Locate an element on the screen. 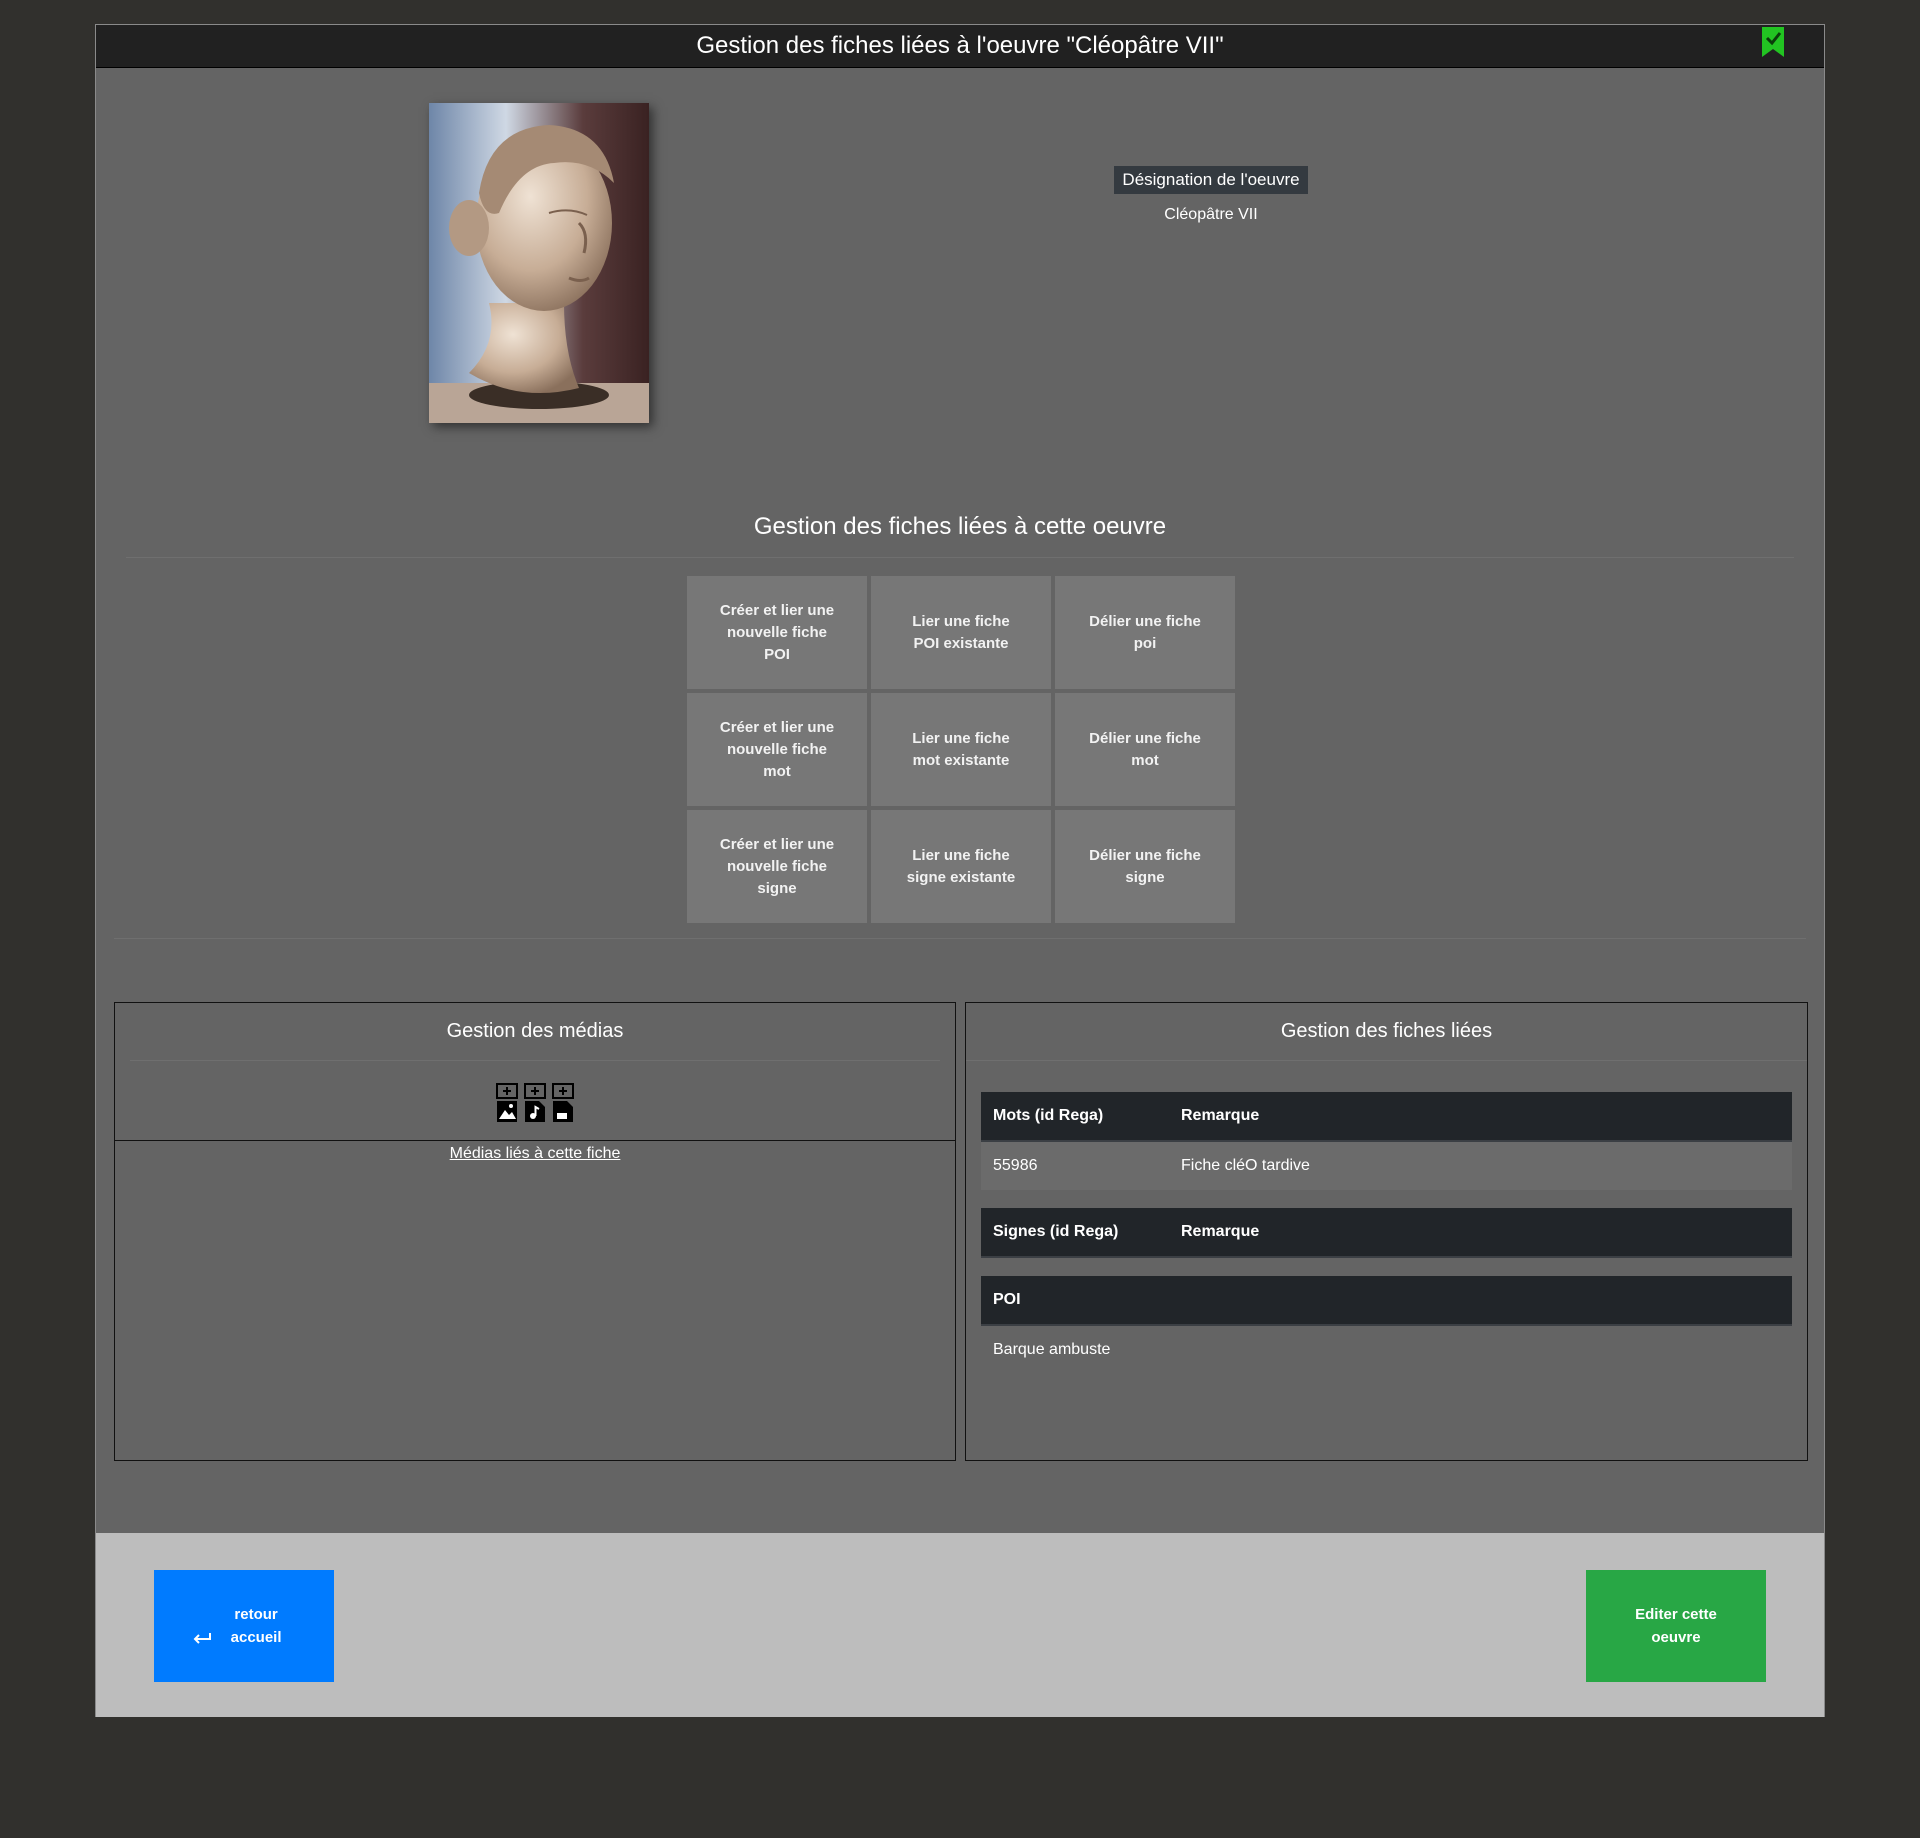  bookmark-check-icon is located at coordinates (1773, 45).